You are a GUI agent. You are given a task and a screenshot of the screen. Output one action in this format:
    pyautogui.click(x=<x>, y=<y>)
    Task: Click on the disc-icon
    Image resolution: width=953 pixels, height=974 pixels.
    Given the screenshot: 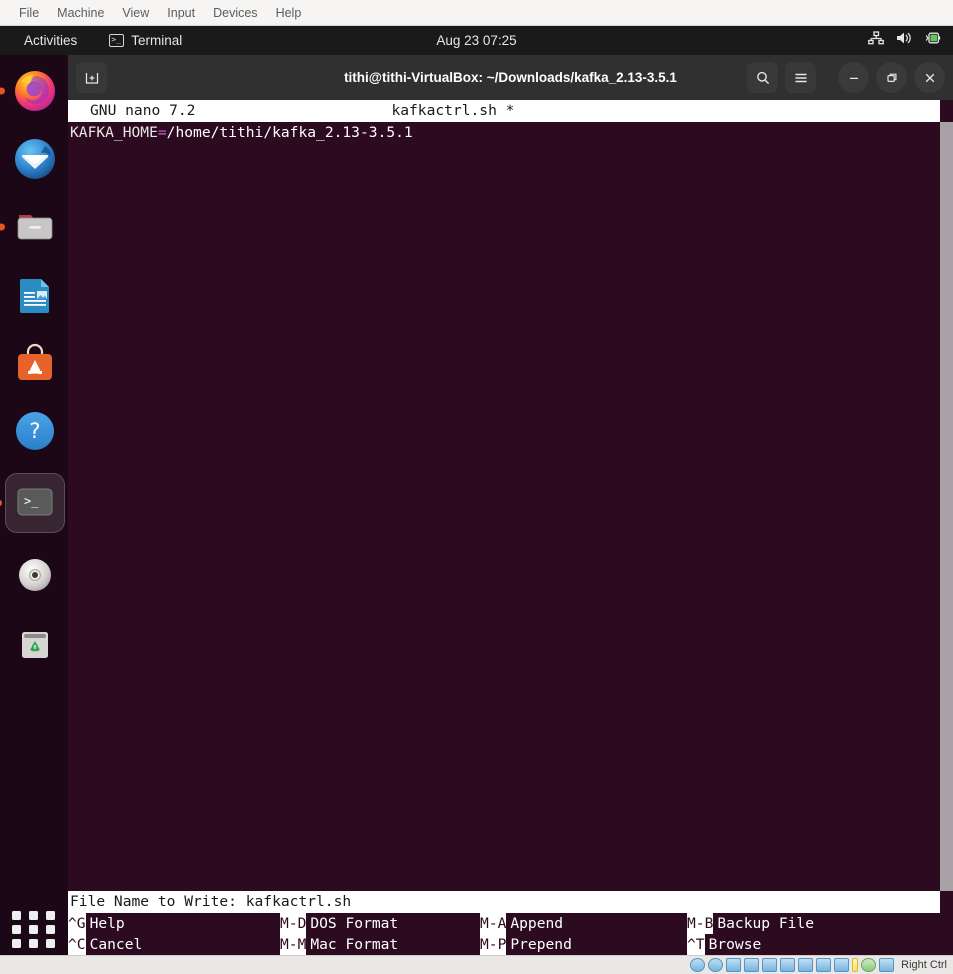 What is the action you would take?
    pyautogui.click(x=35, y=575)
    